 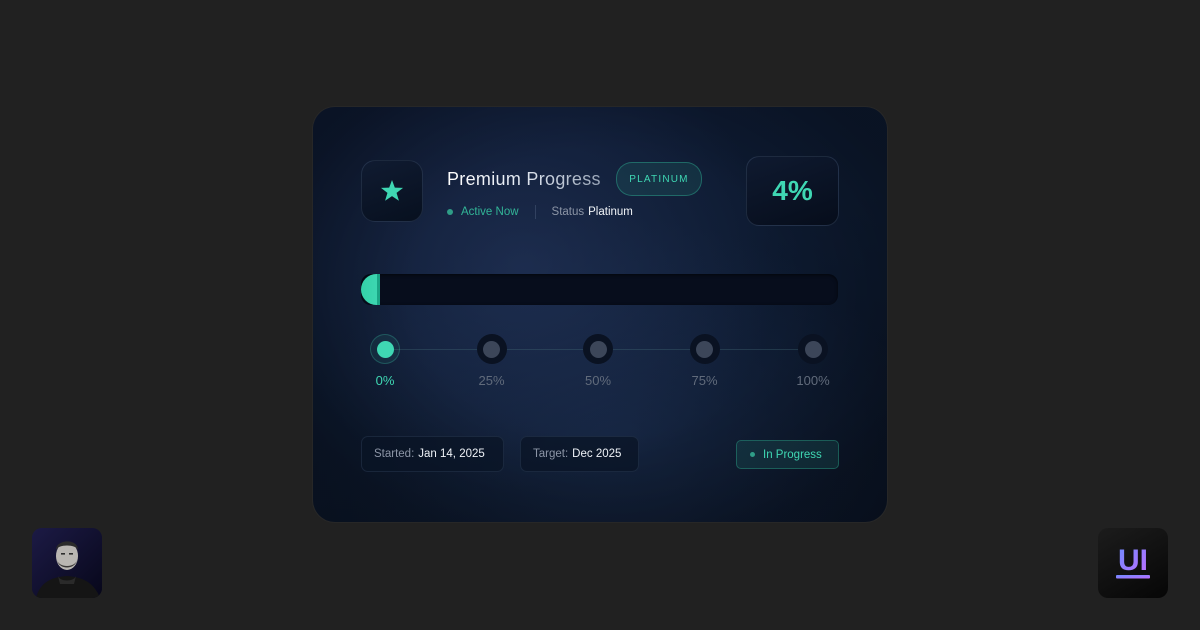 I want to click on active-status-dot, so click(x=450, y=212).